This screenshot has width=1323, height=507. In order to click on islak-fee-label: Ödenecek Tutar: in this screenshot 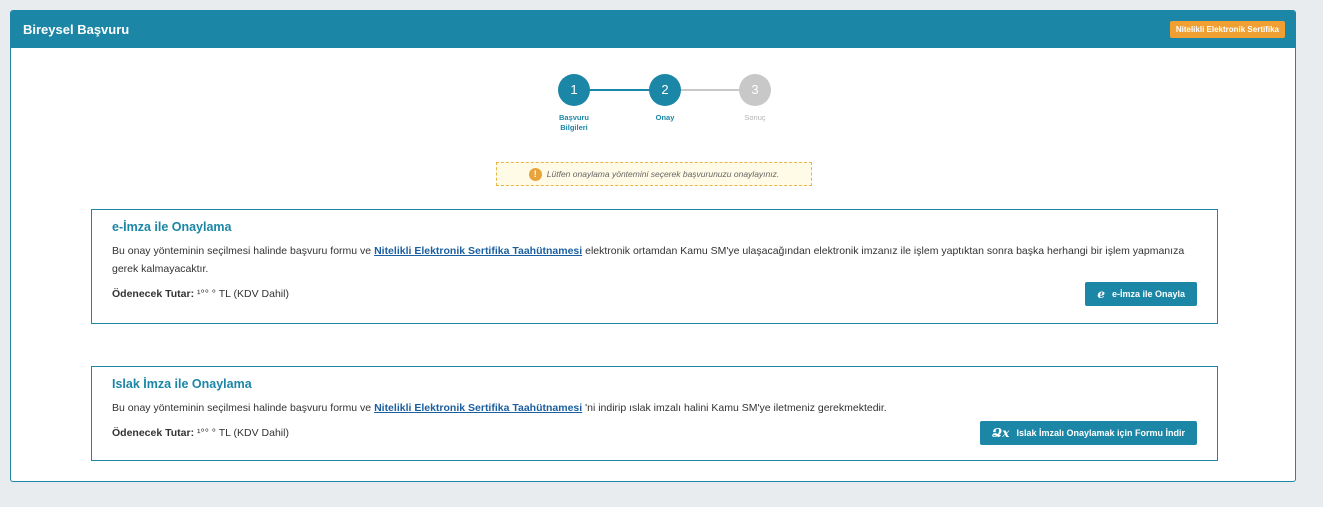, I will do `click(153, 433)`.